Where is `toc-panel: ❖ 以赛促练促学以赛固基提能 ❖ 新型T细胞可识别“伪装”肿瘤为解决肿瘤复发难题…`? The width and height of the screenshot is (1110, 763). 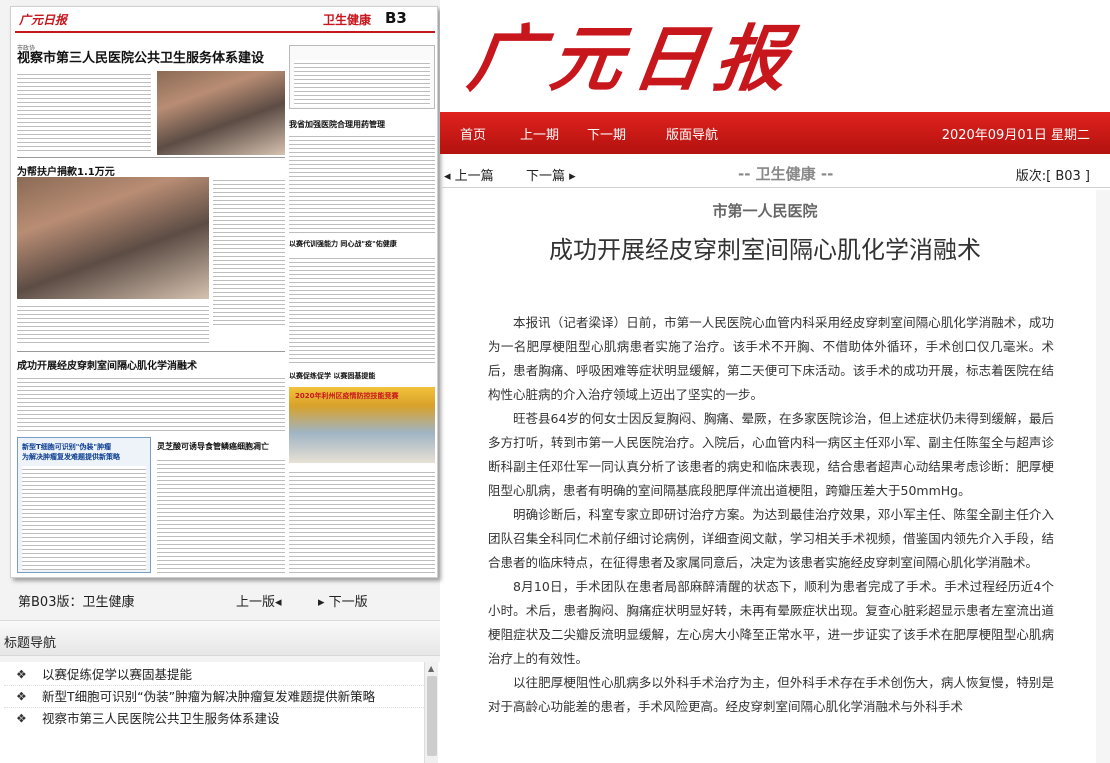
toc-panel: ❖ 以赛促练促学以赛固基提能 ❖ 新型T细胞可识别“伪装”肿瘤为解决肿瘤复发难题… is located at coordinates (220, 712).